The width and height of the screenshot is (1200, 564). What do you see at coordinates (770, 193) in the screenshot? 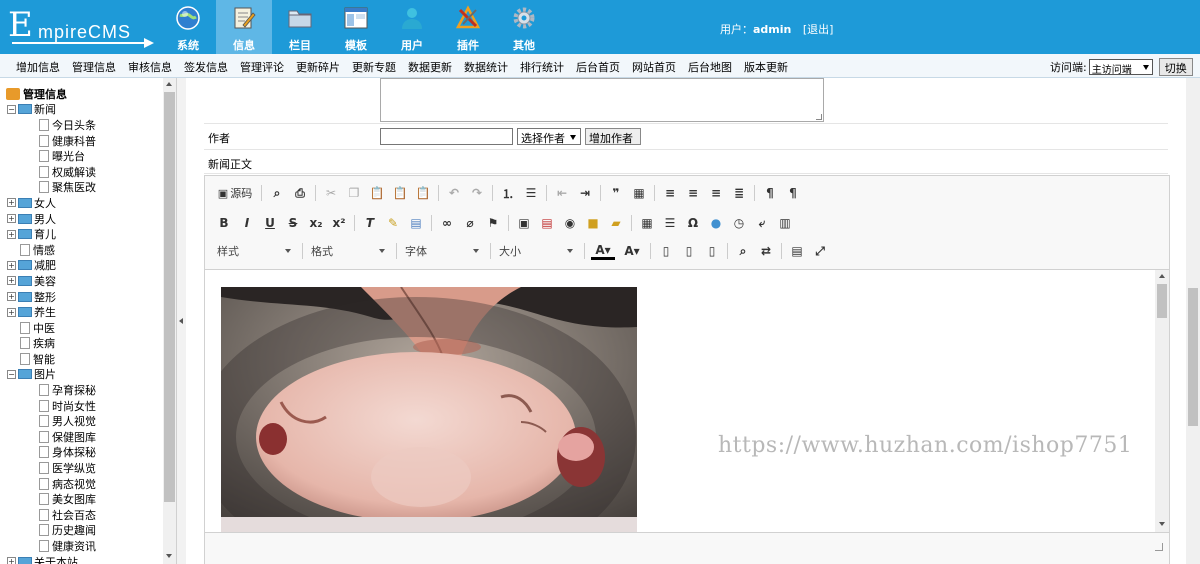
I see `ltr-icon: ¶` at bounding box center [770, 193].